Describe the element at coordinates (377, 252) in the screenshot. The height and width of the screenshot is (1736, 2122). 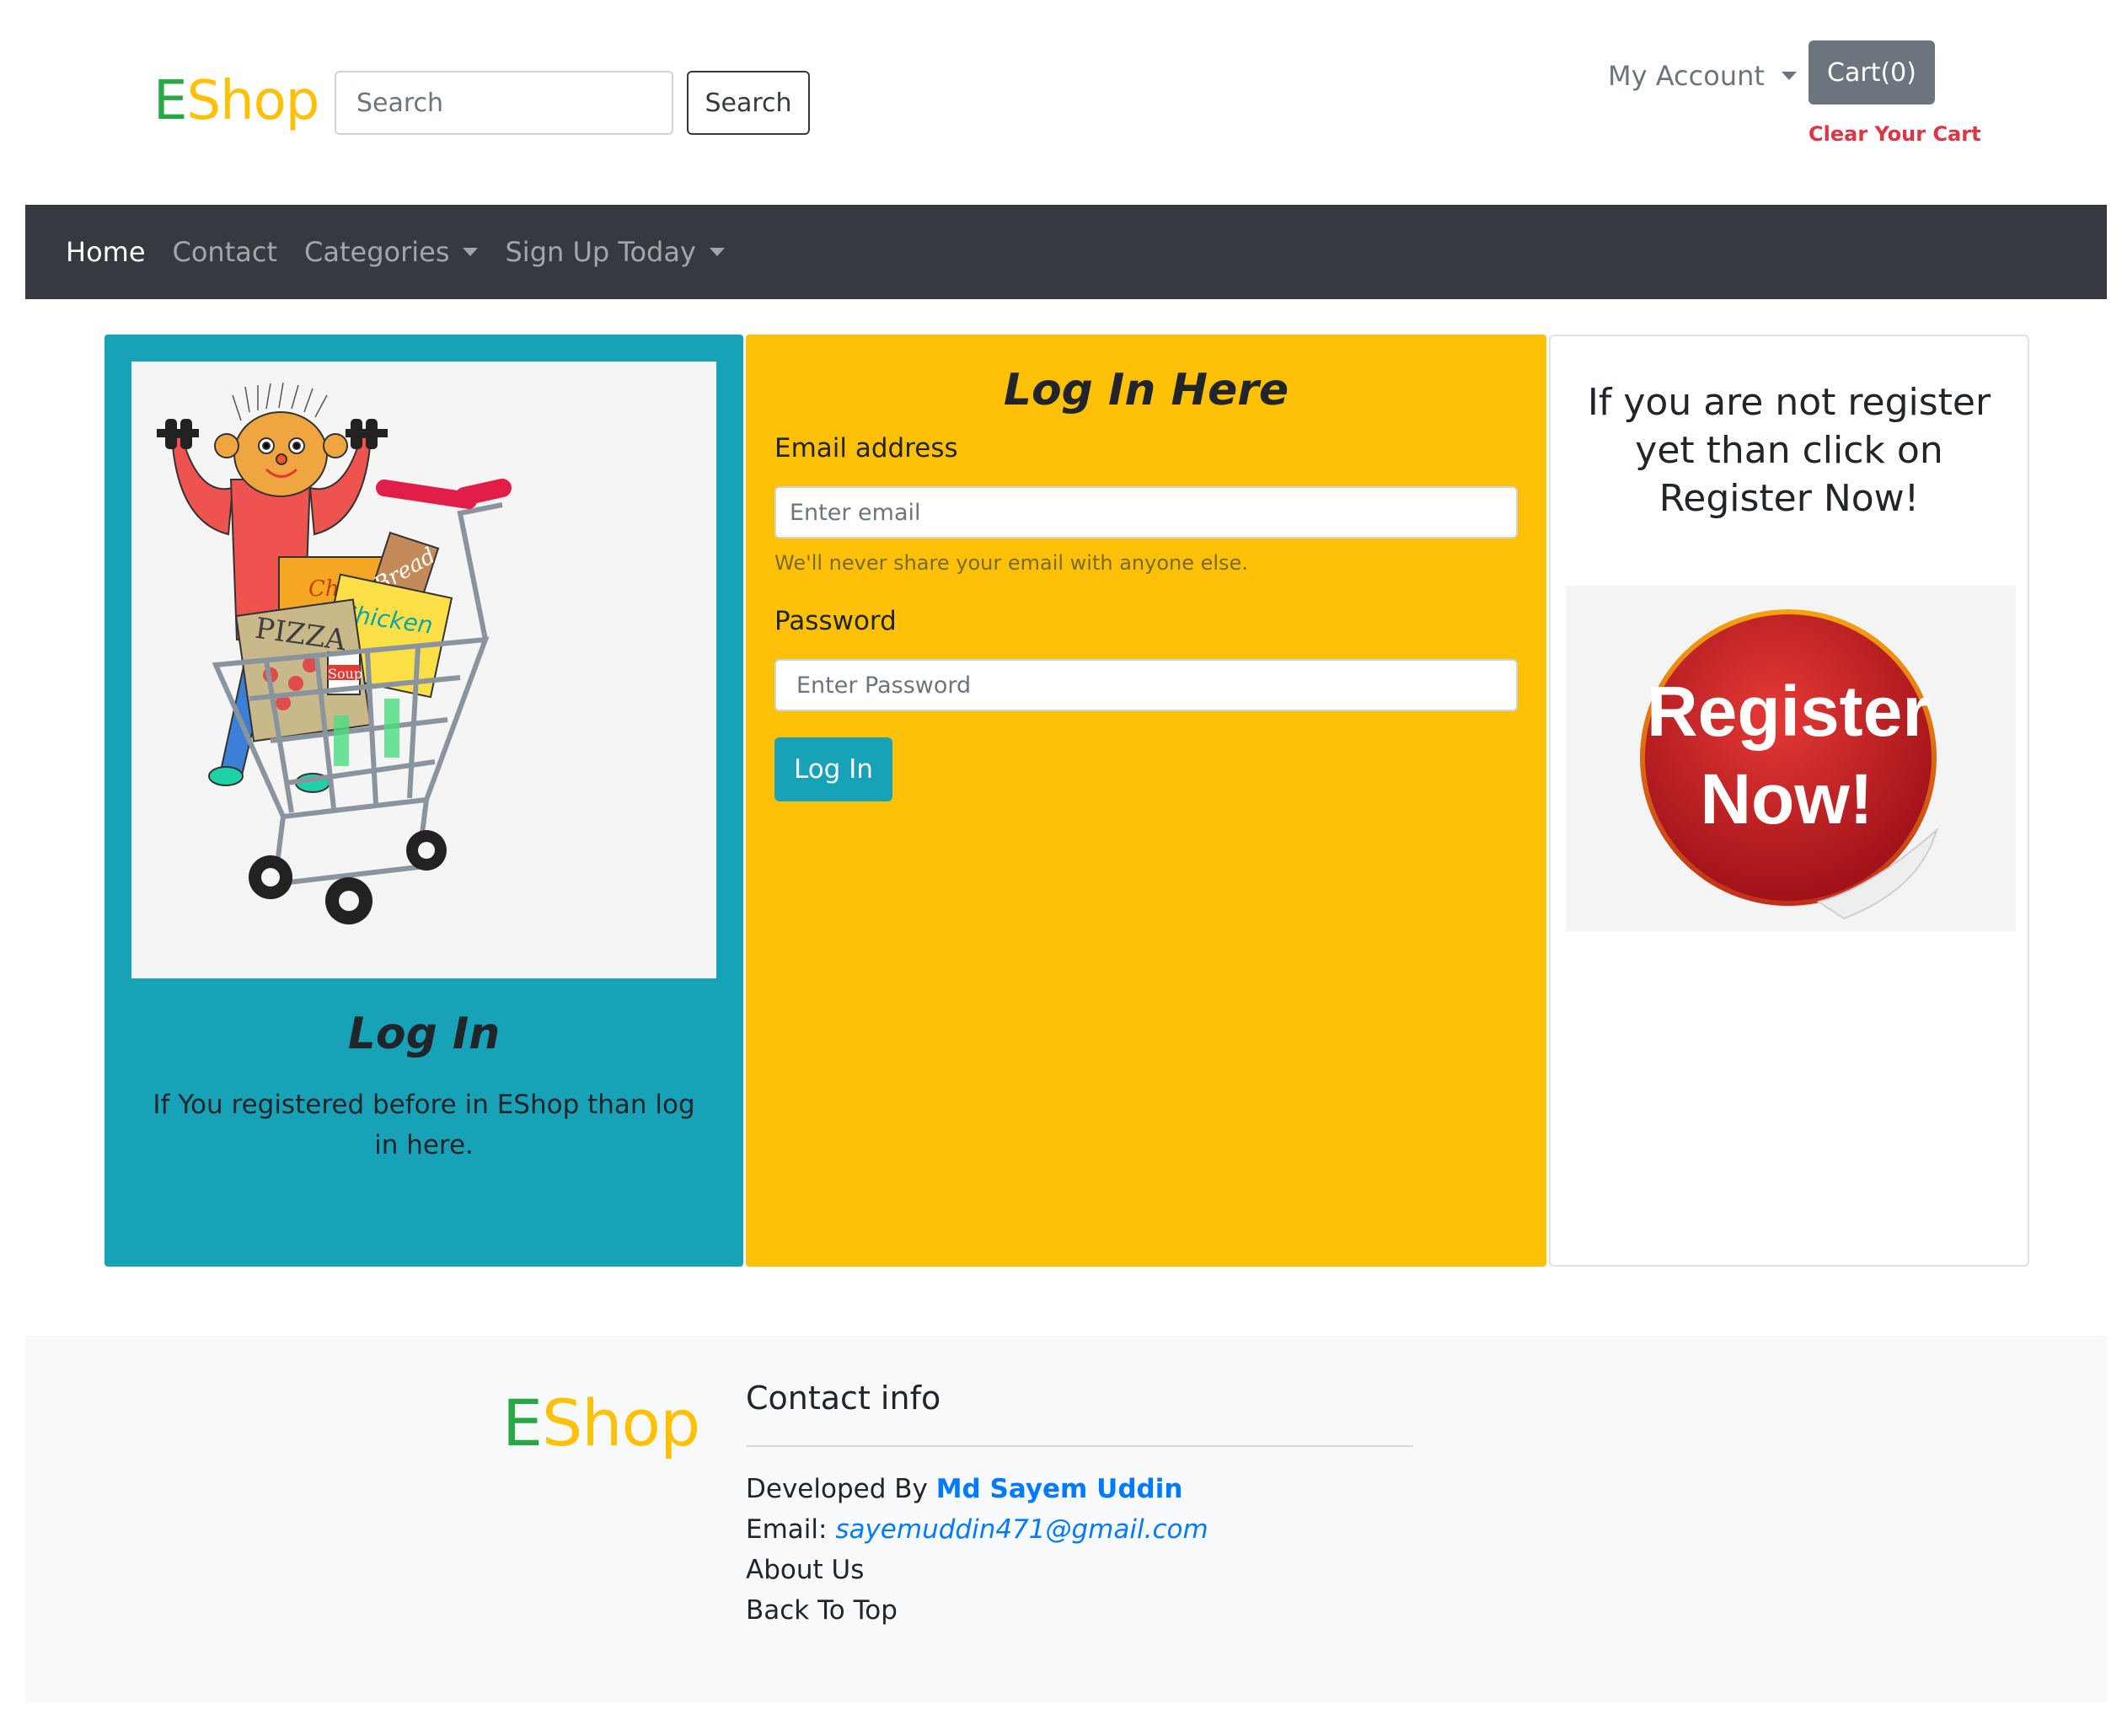
I see `nav-categories-label: Categories` at that location.